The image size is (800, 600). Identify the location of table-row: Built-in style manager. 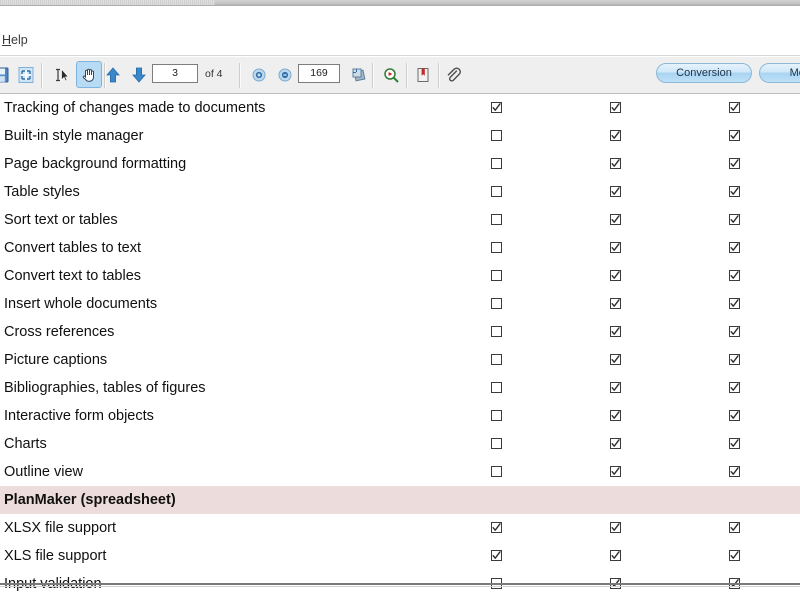
(400, 136).